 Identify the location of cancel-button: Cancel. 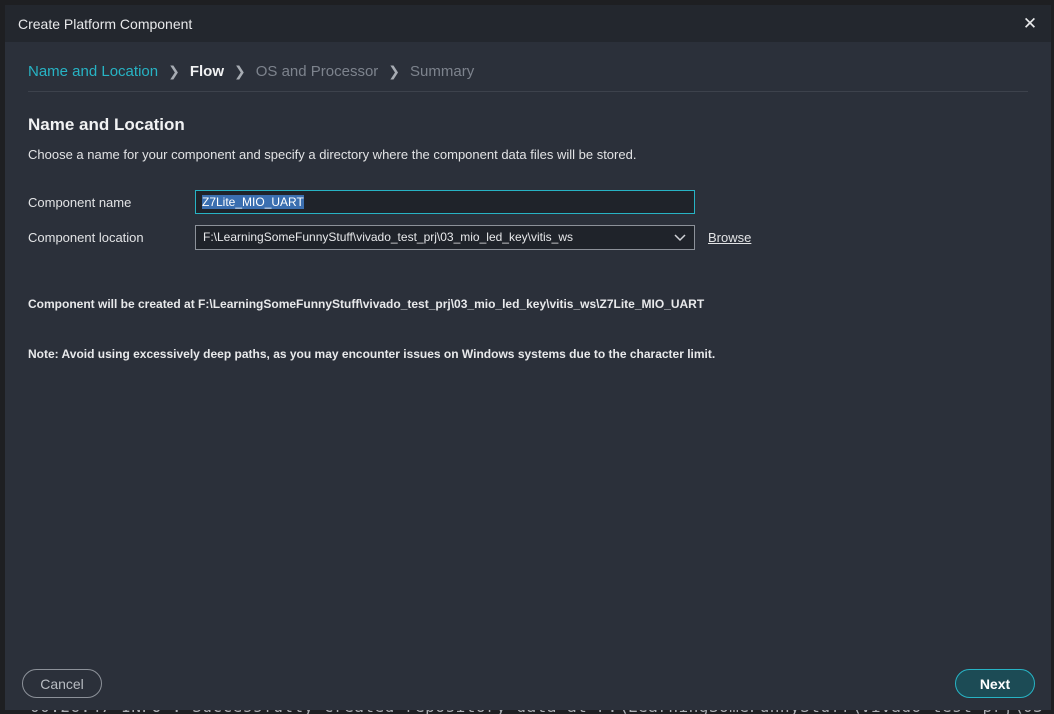
(62, 683).